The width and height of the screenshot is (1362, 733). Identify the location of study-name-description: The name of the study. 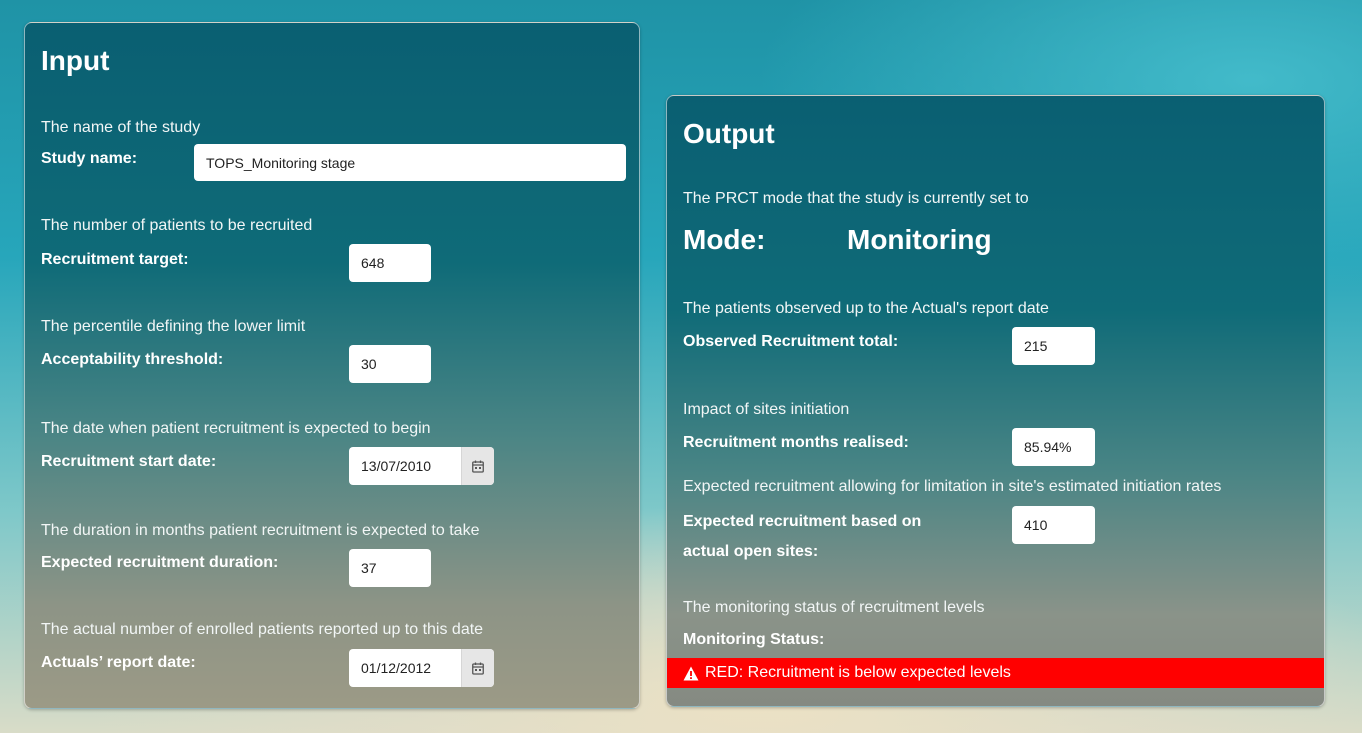
(121, 127).